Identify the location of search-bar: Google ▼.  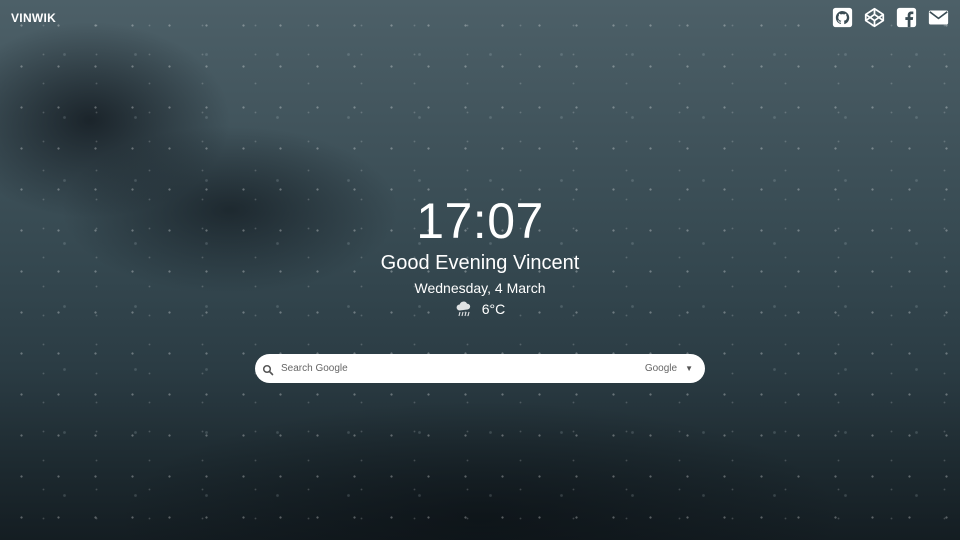
(480, 368).